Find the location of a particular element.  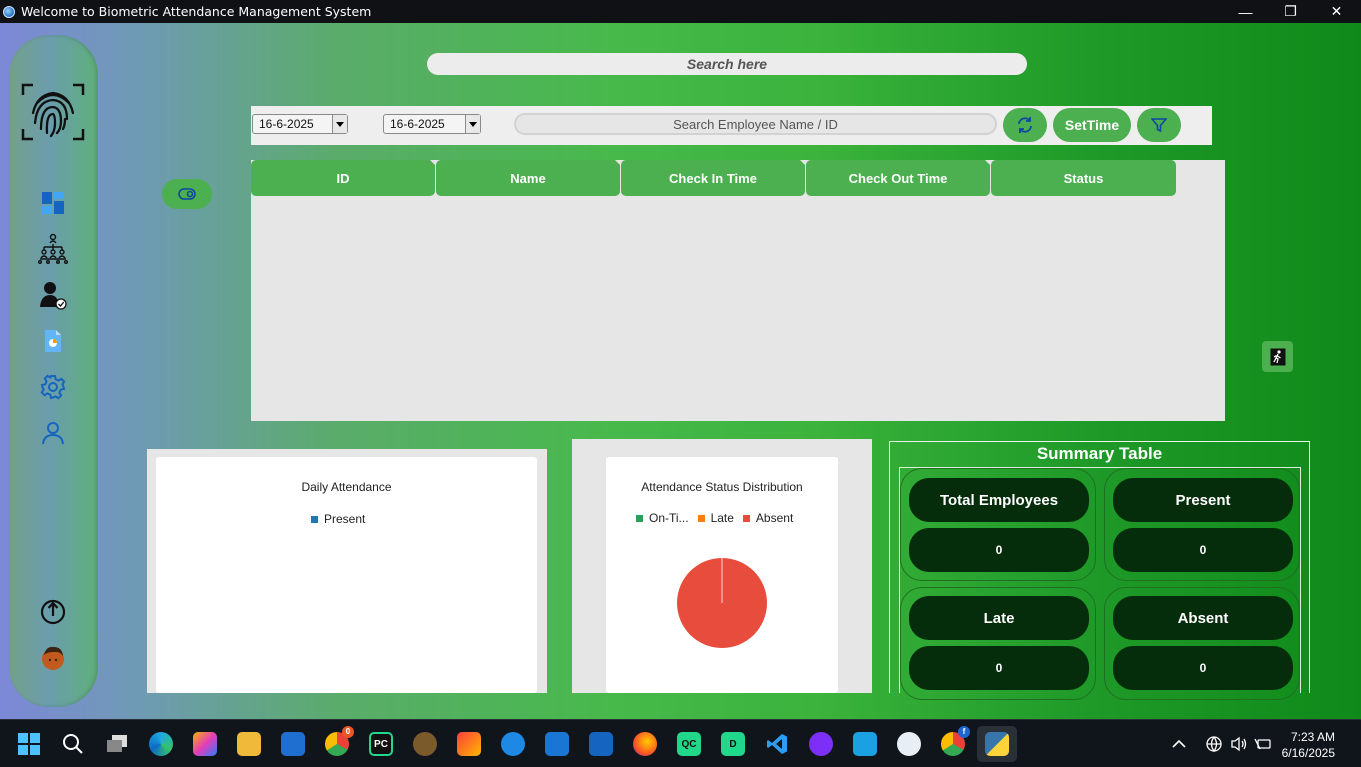

tray-chevron-icon is located at coordinates (1179, 743).